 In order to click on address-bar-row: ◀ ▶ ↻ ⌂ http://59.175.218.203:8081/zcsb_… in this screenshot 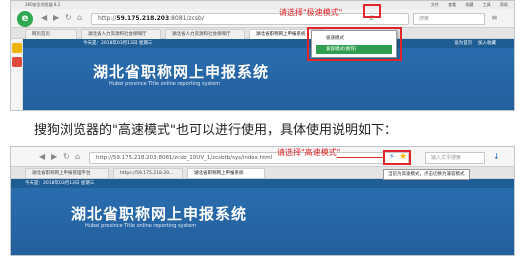, I will do `click(262, 157)`.